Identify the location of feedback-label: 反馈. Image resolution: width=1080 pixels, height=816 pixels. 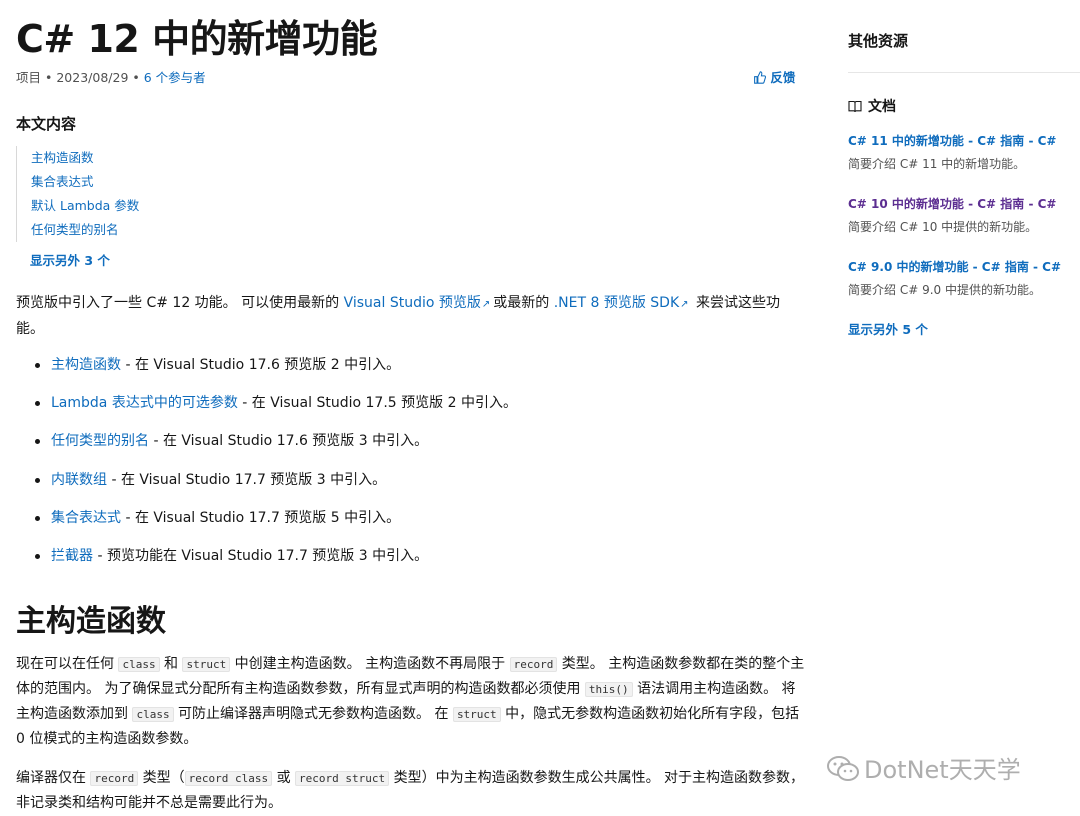
(783, 77).